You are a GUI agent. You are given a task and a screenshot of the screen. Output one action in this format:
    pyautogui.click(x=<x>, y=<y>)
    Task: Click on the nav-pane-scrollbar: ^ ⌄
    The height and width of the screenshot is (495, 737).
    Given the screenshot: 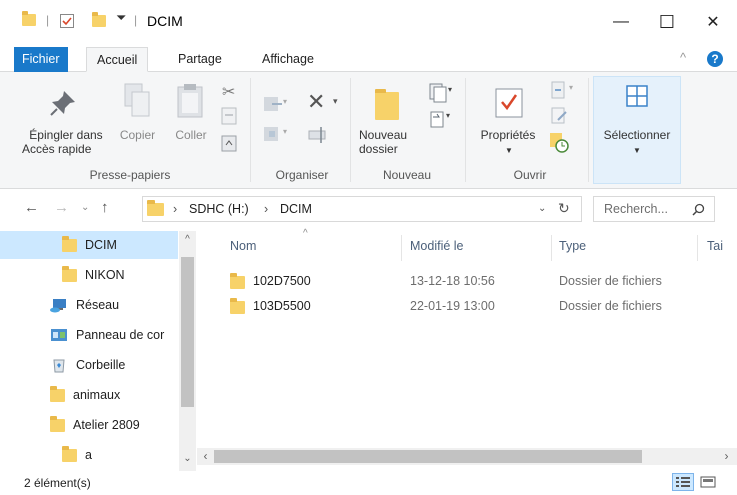 What is the action you would take?
    pyautogui.click(x=187, y=351)
    